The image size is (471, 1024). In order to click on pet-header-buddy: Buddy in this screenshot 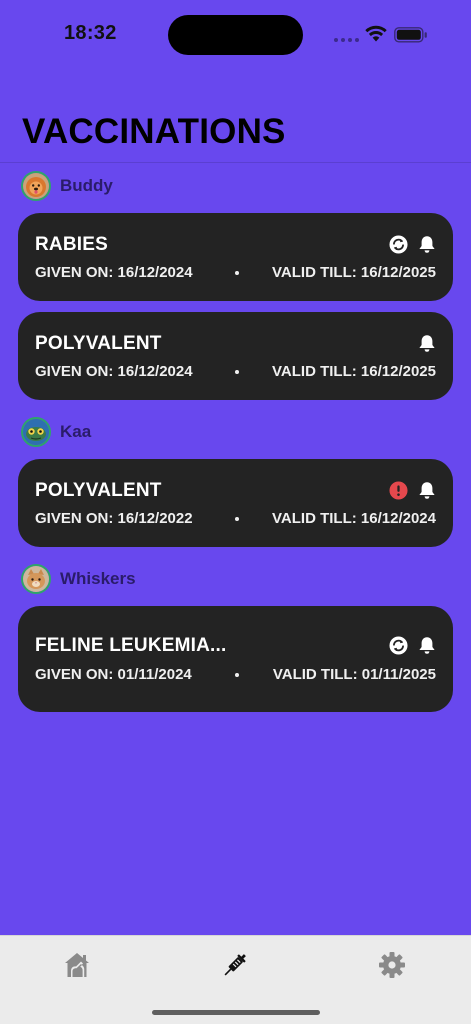, I will do `click(67, 186)`.